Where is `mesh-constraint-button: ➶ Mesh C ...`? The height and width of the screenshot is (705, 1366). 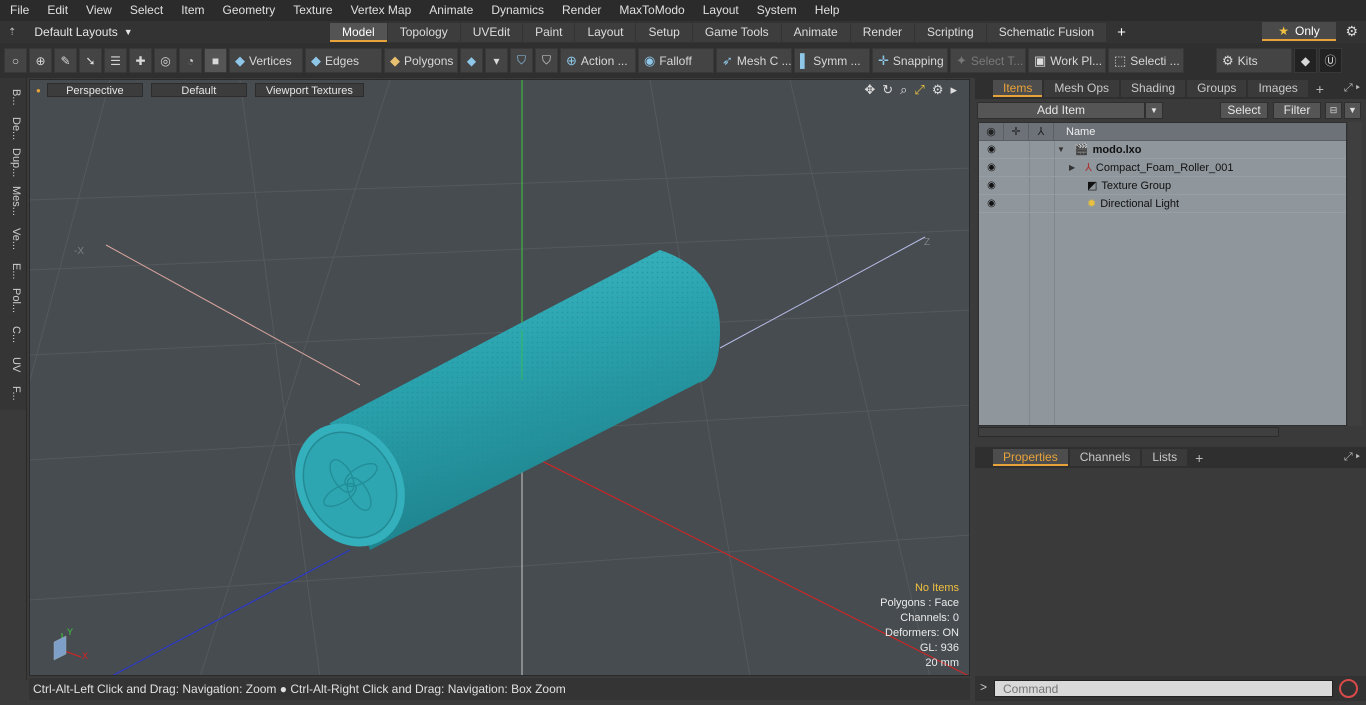
mesh-constraint-button: ➶ Mesh C ... is located at coordinates (754, 60).